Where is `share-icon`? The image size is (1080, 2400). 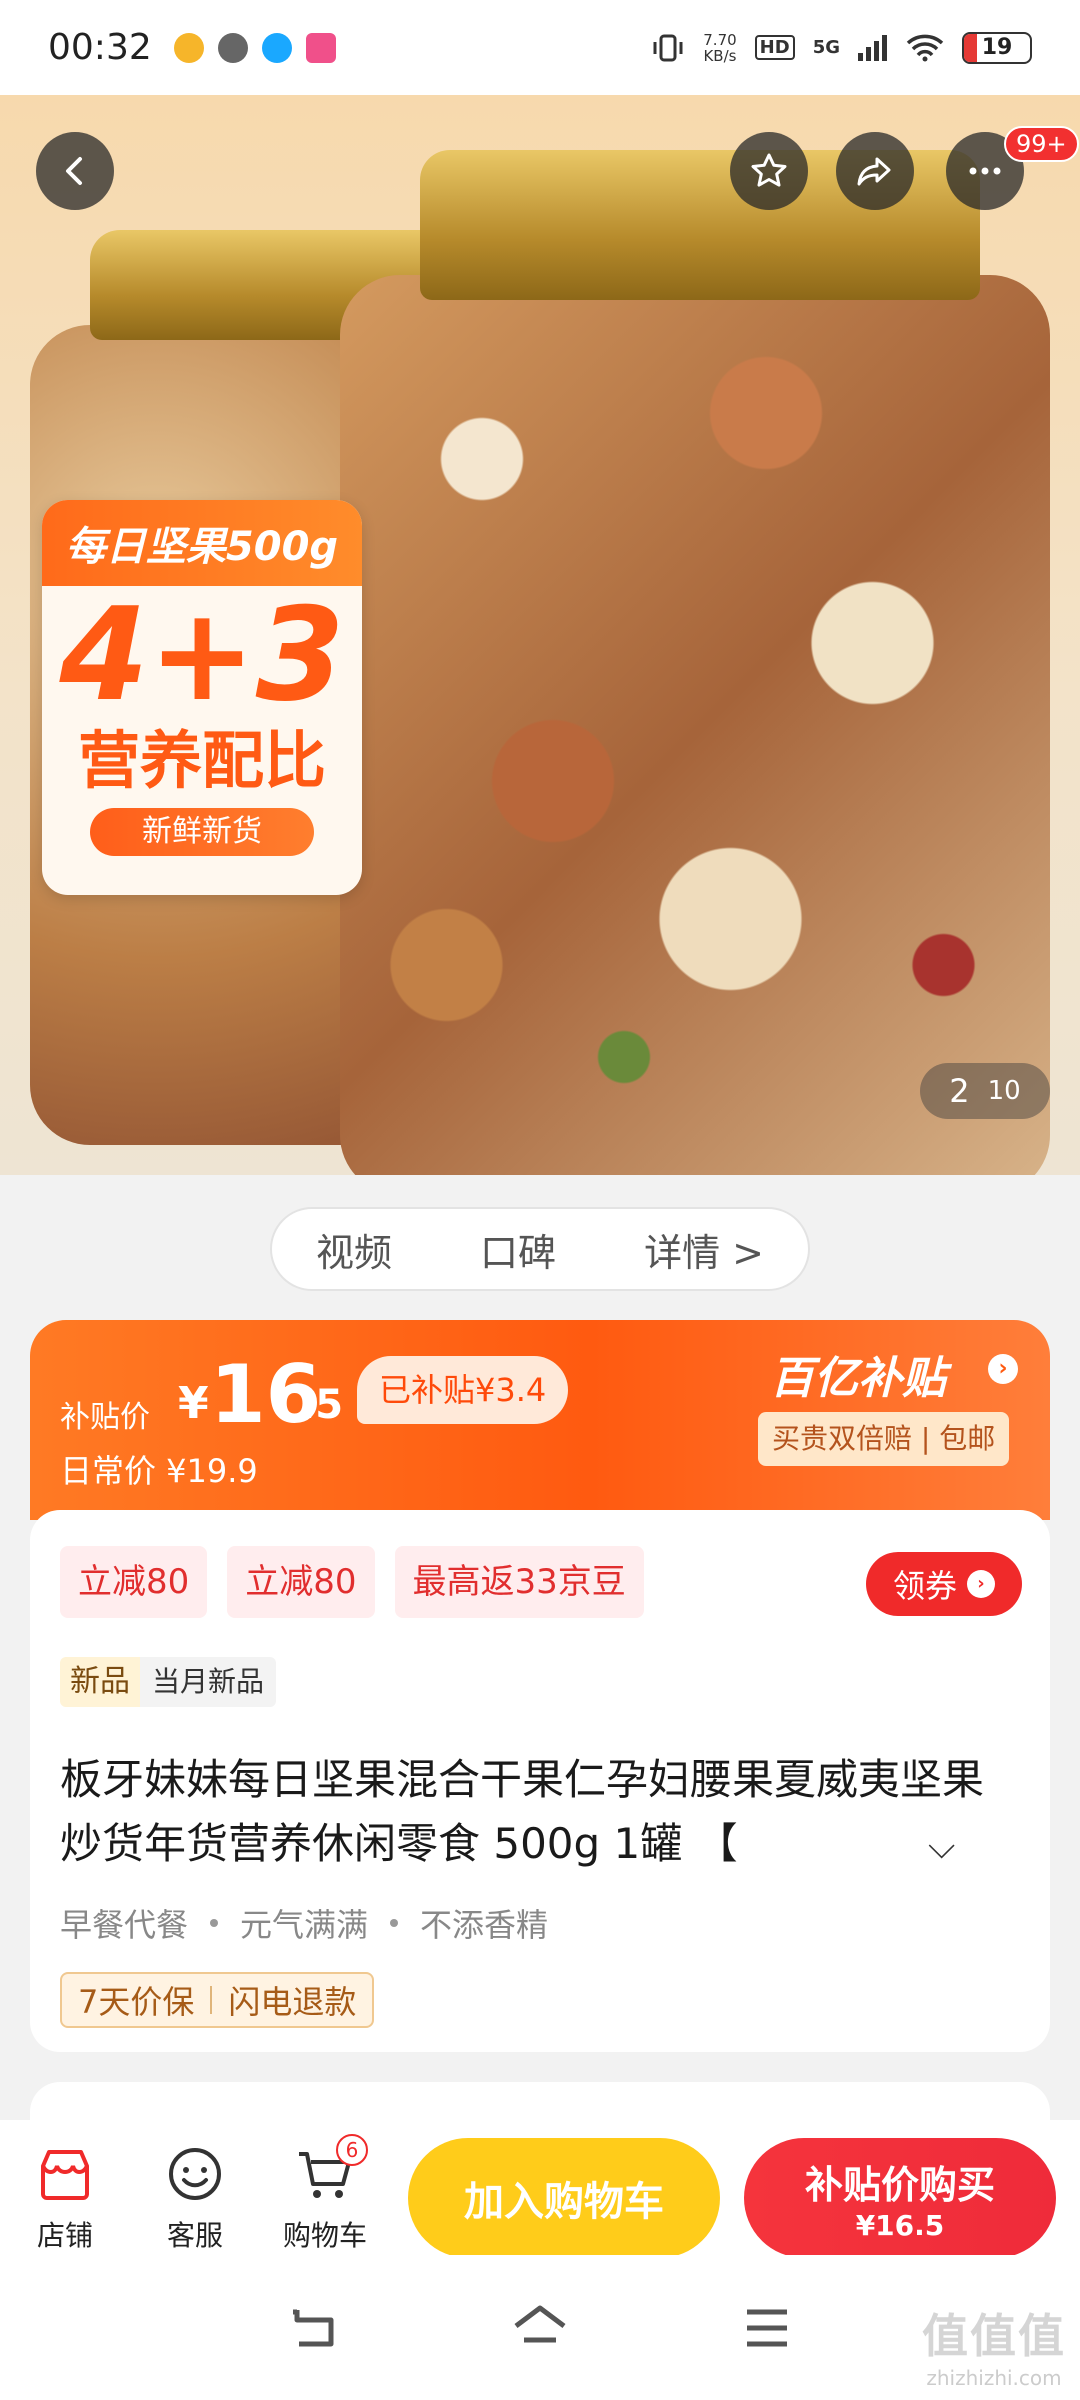 share-icon is located at coordinates (874, 171).